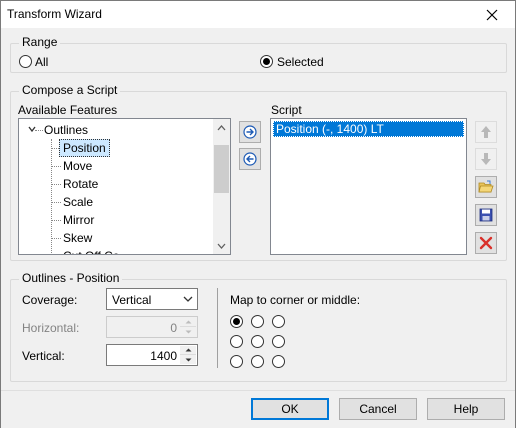  Describe the element at coordinates (295, 300) in the screenshot. I see `map-corner-label: Map to corner or middle:` at that location.